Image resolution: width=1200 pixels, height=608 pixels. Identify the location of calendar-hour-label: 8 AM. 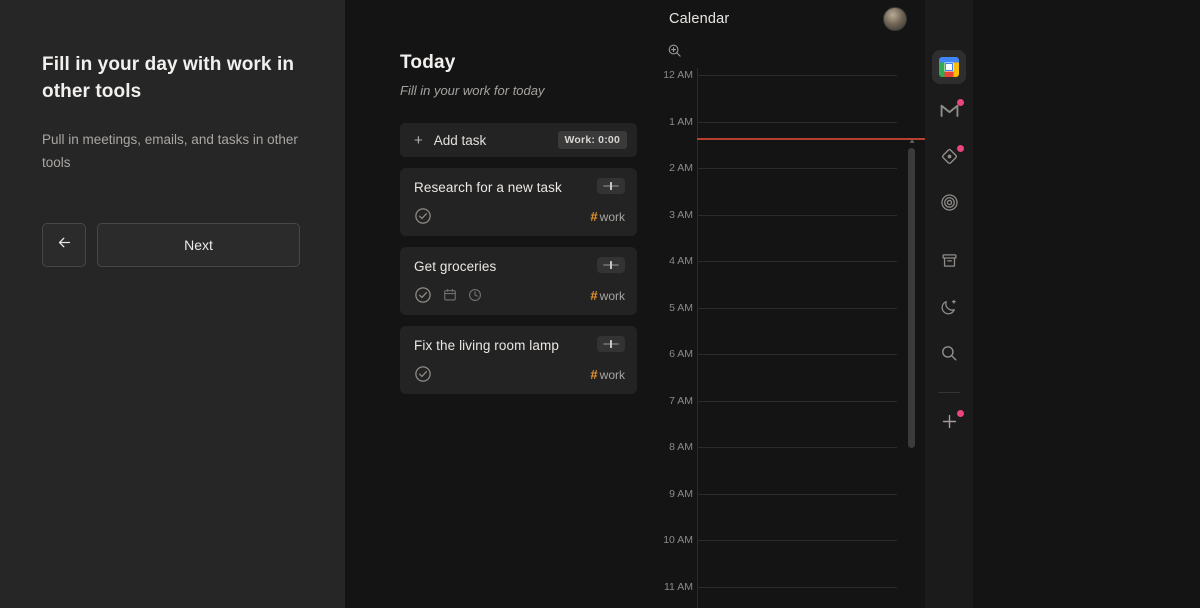
(681, 447).